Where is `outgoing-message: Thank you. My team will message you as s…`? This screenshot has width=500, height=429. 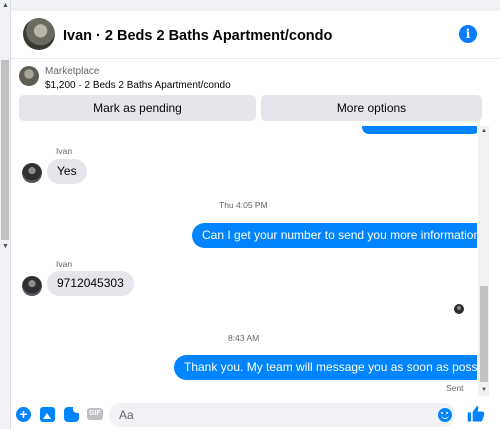
outgoing-message: Thank you. My team will message you as s… is located at coordinates (325, 367).